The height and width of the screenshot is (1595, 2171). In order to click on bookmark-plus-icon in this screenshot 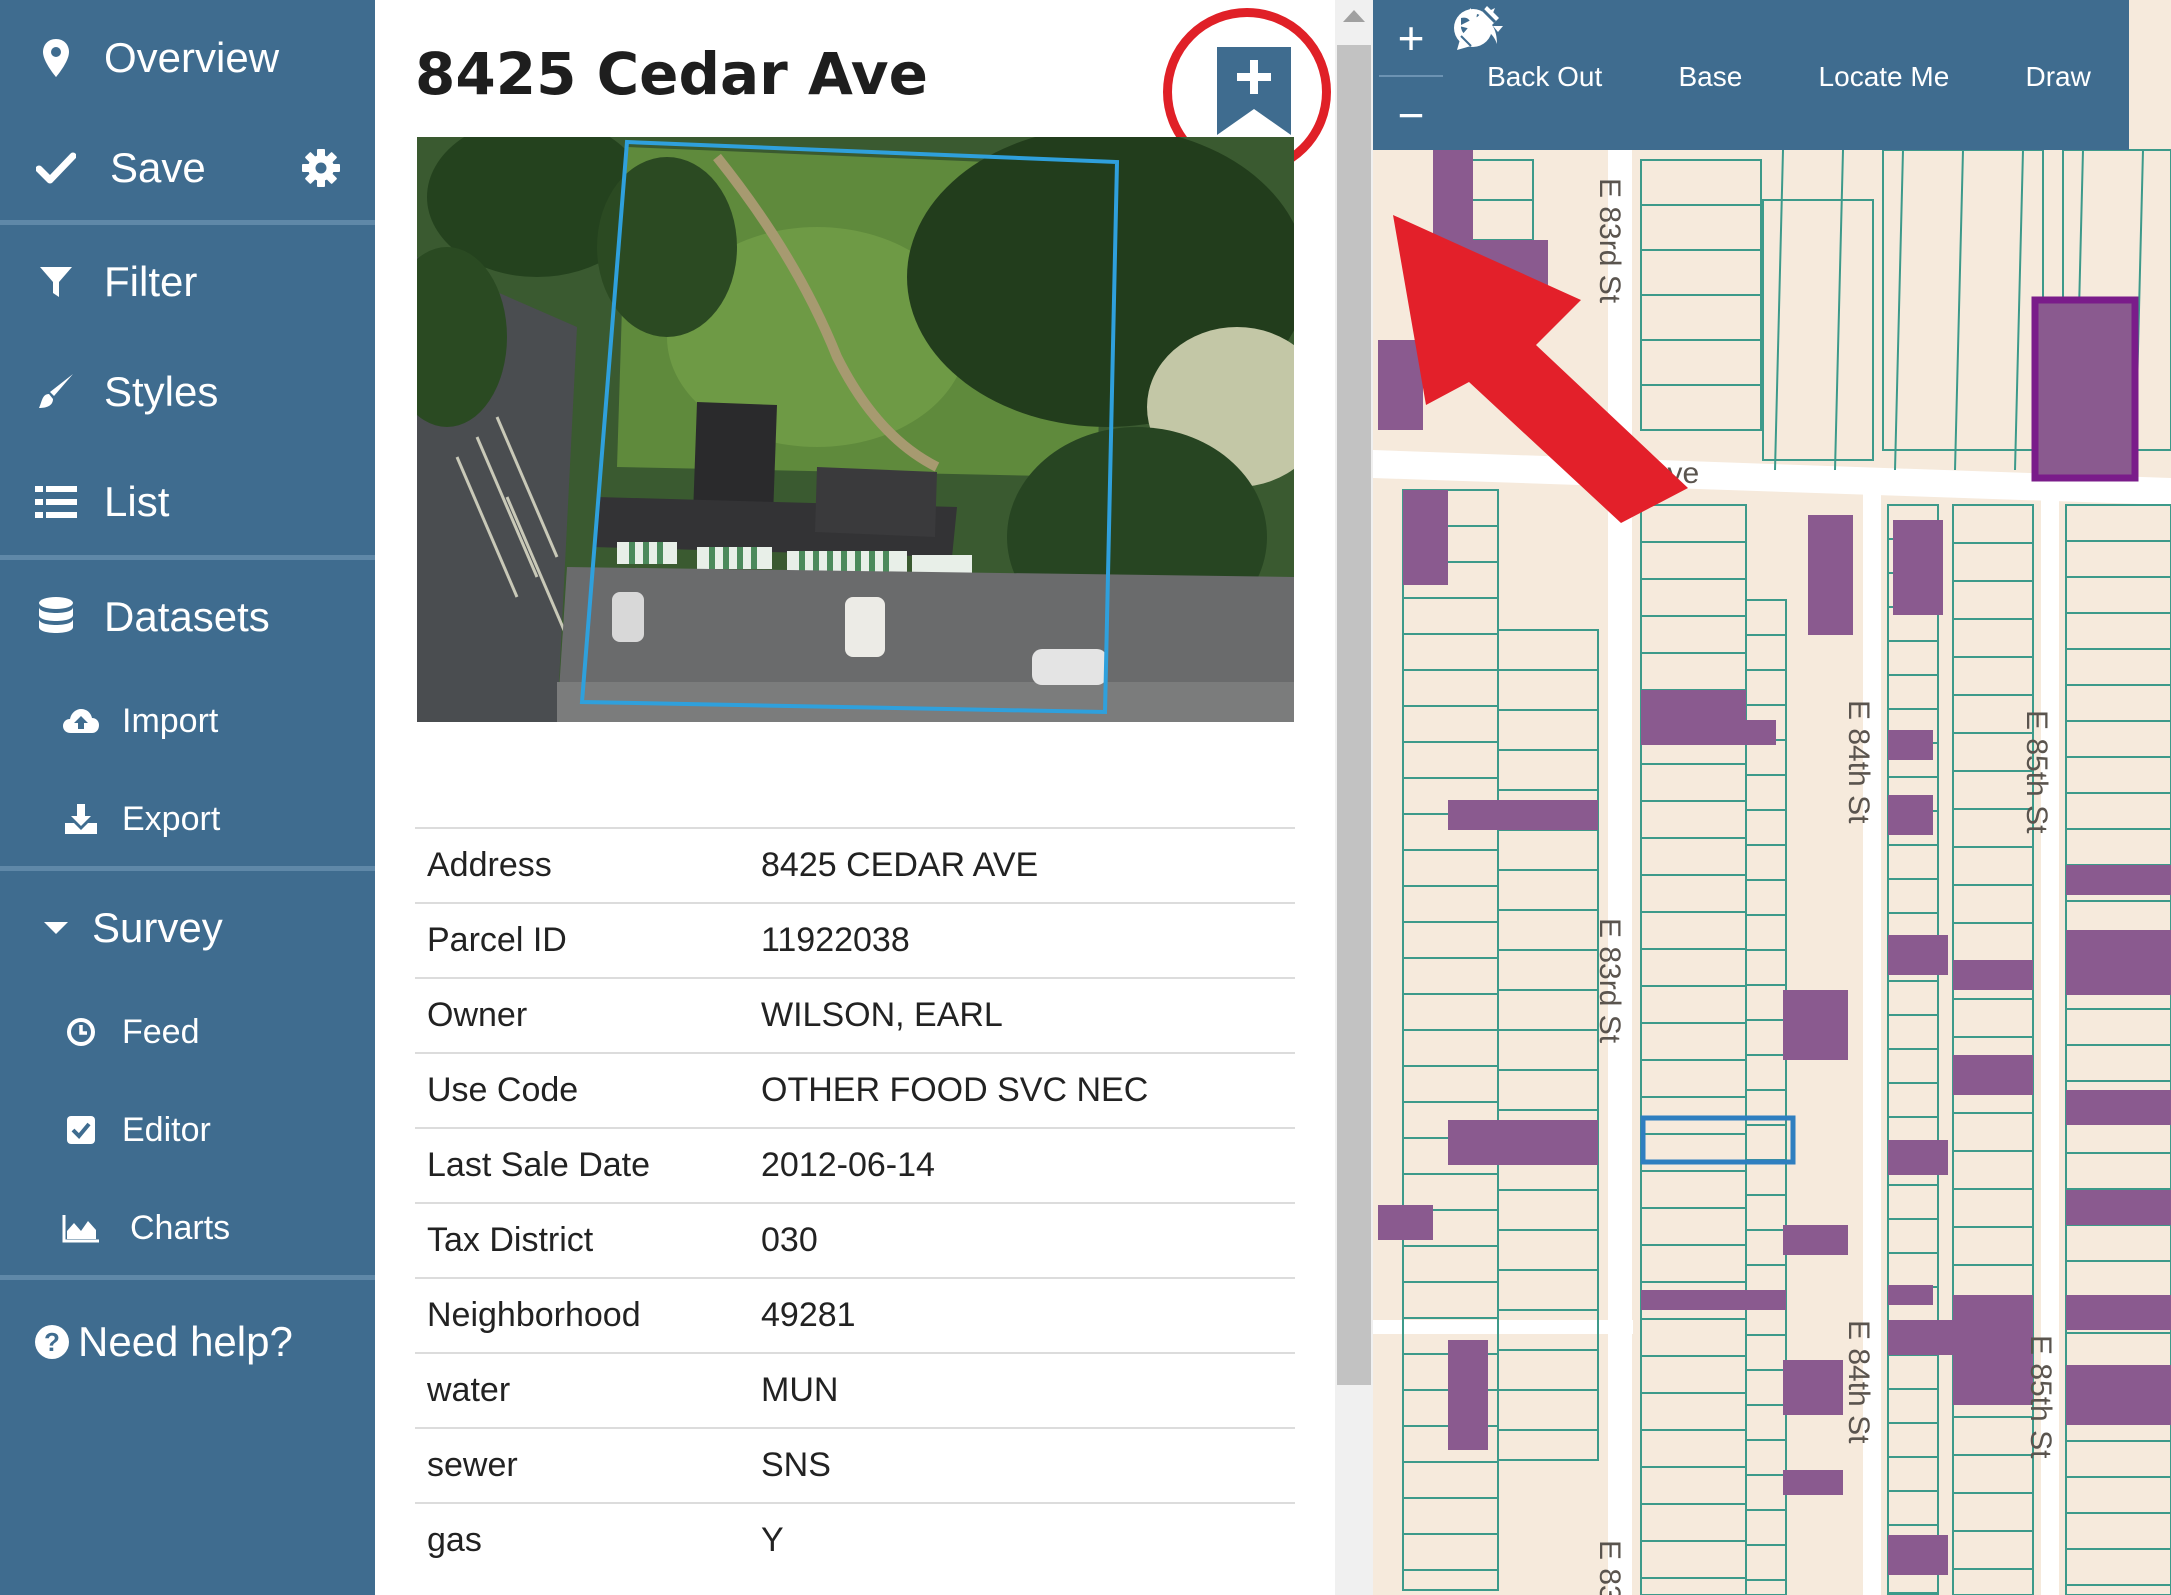, I will do `click(1254, 91)`.